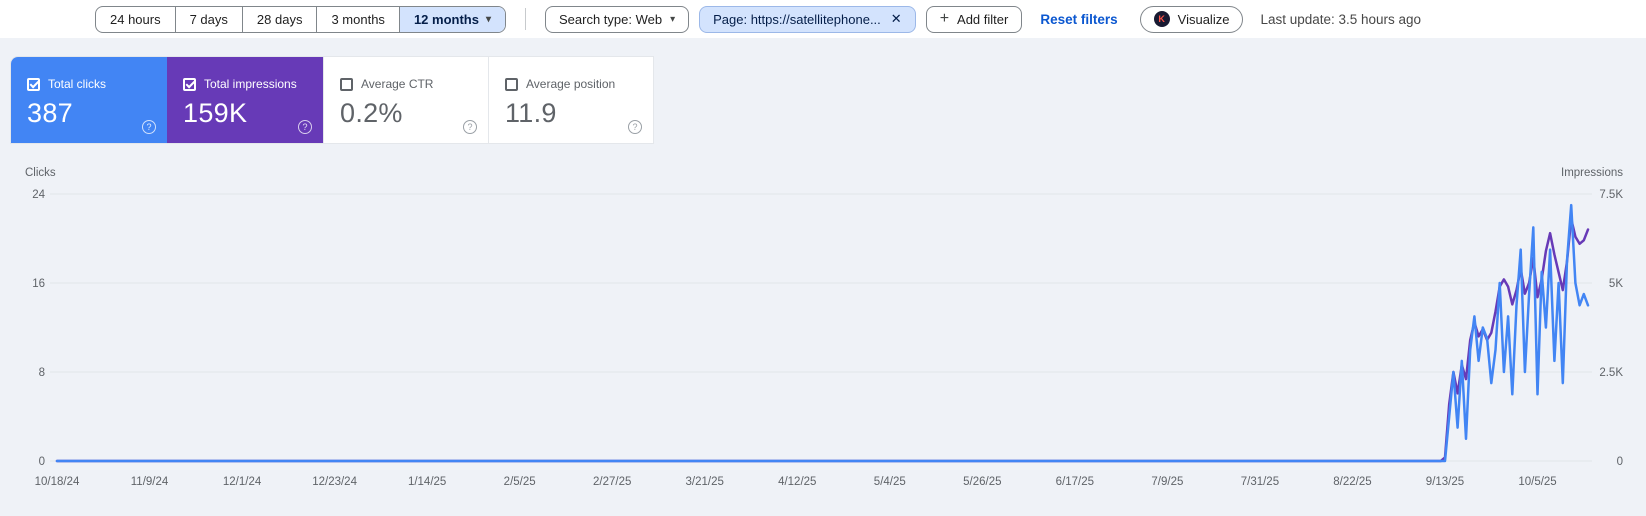 The width and height of the screenshot is (1646, 516). What do you see at coordinates (38, 284) in the screenshot?
I see `left-axis-tick-label: 16` at bounding box center [38, 284].